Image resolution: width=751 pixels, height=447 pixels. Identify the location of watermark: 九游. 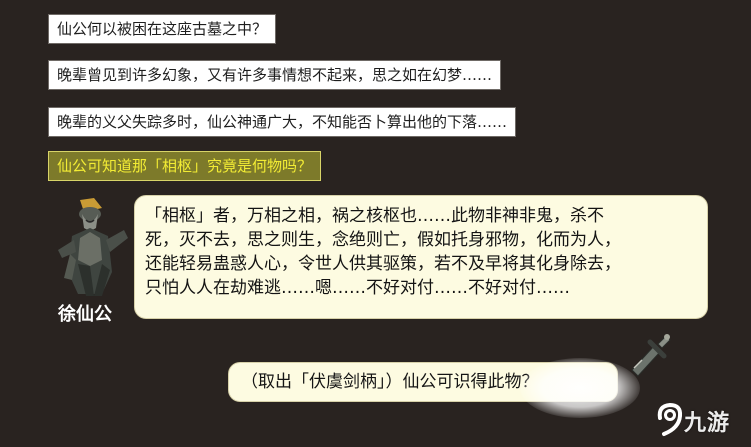
(700, 420).